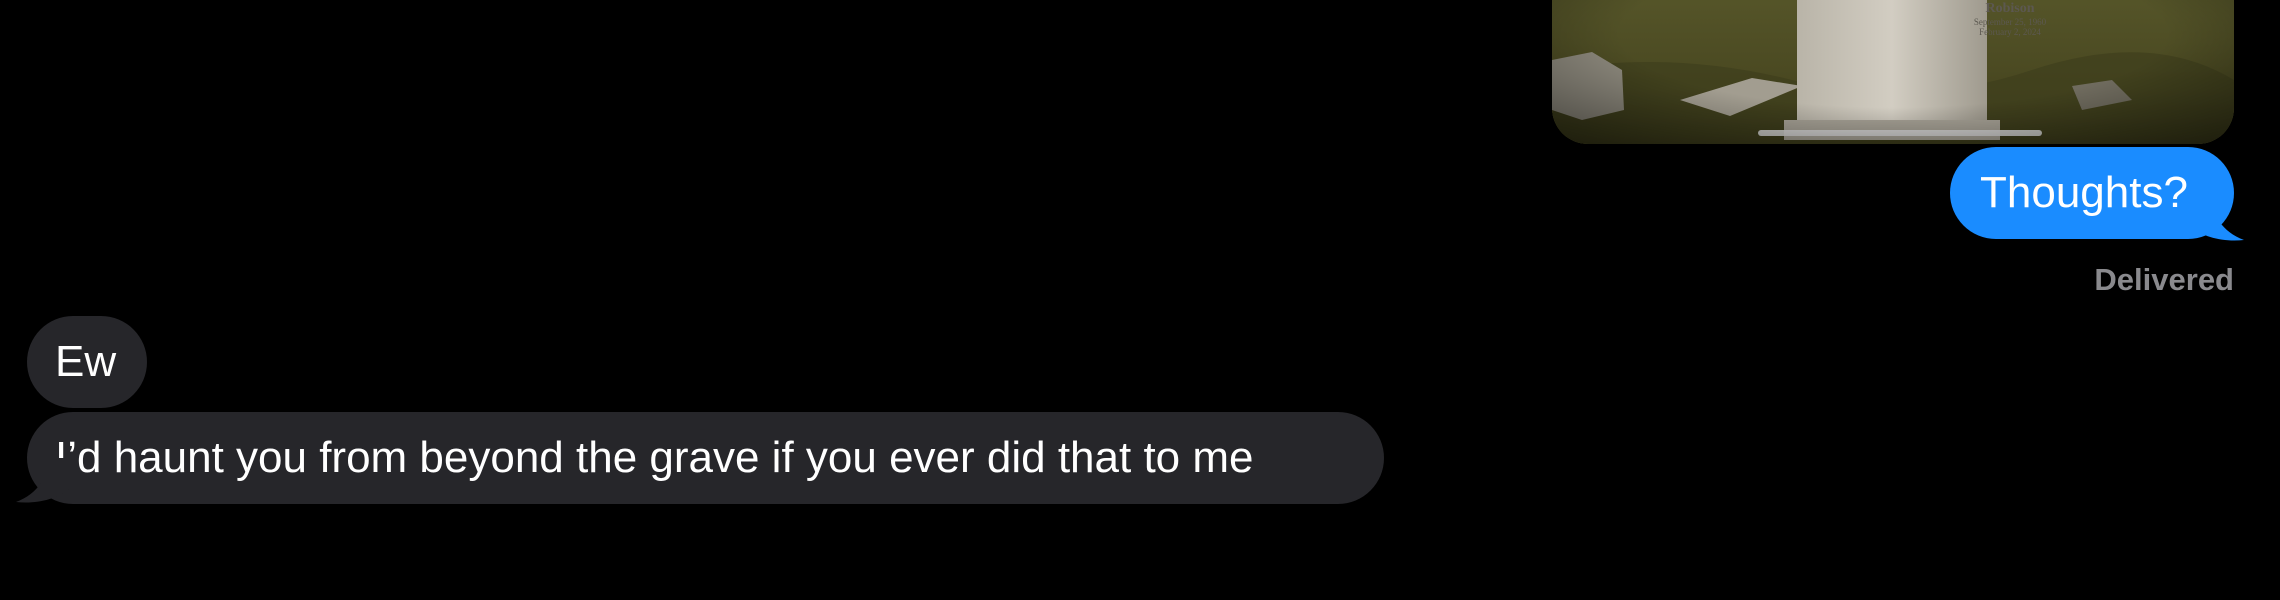  I want to click on engraving-date-1: September 25, 1960, so click(2010, 22).